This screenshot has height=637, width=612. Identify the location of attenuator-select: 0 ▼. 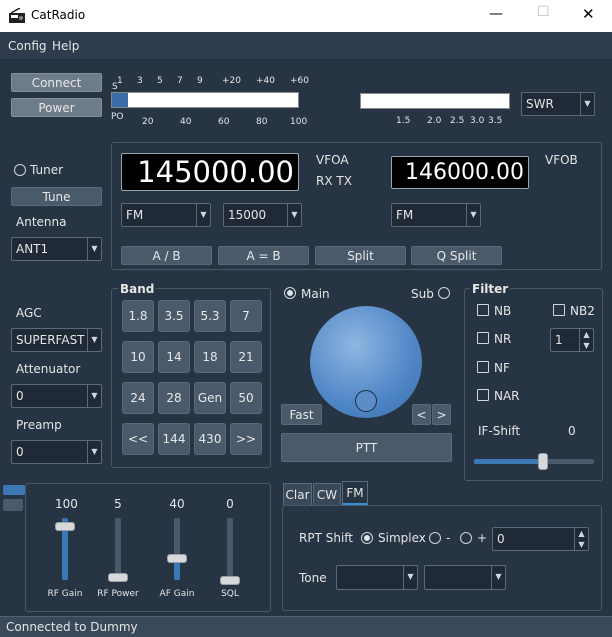
(56, 396).